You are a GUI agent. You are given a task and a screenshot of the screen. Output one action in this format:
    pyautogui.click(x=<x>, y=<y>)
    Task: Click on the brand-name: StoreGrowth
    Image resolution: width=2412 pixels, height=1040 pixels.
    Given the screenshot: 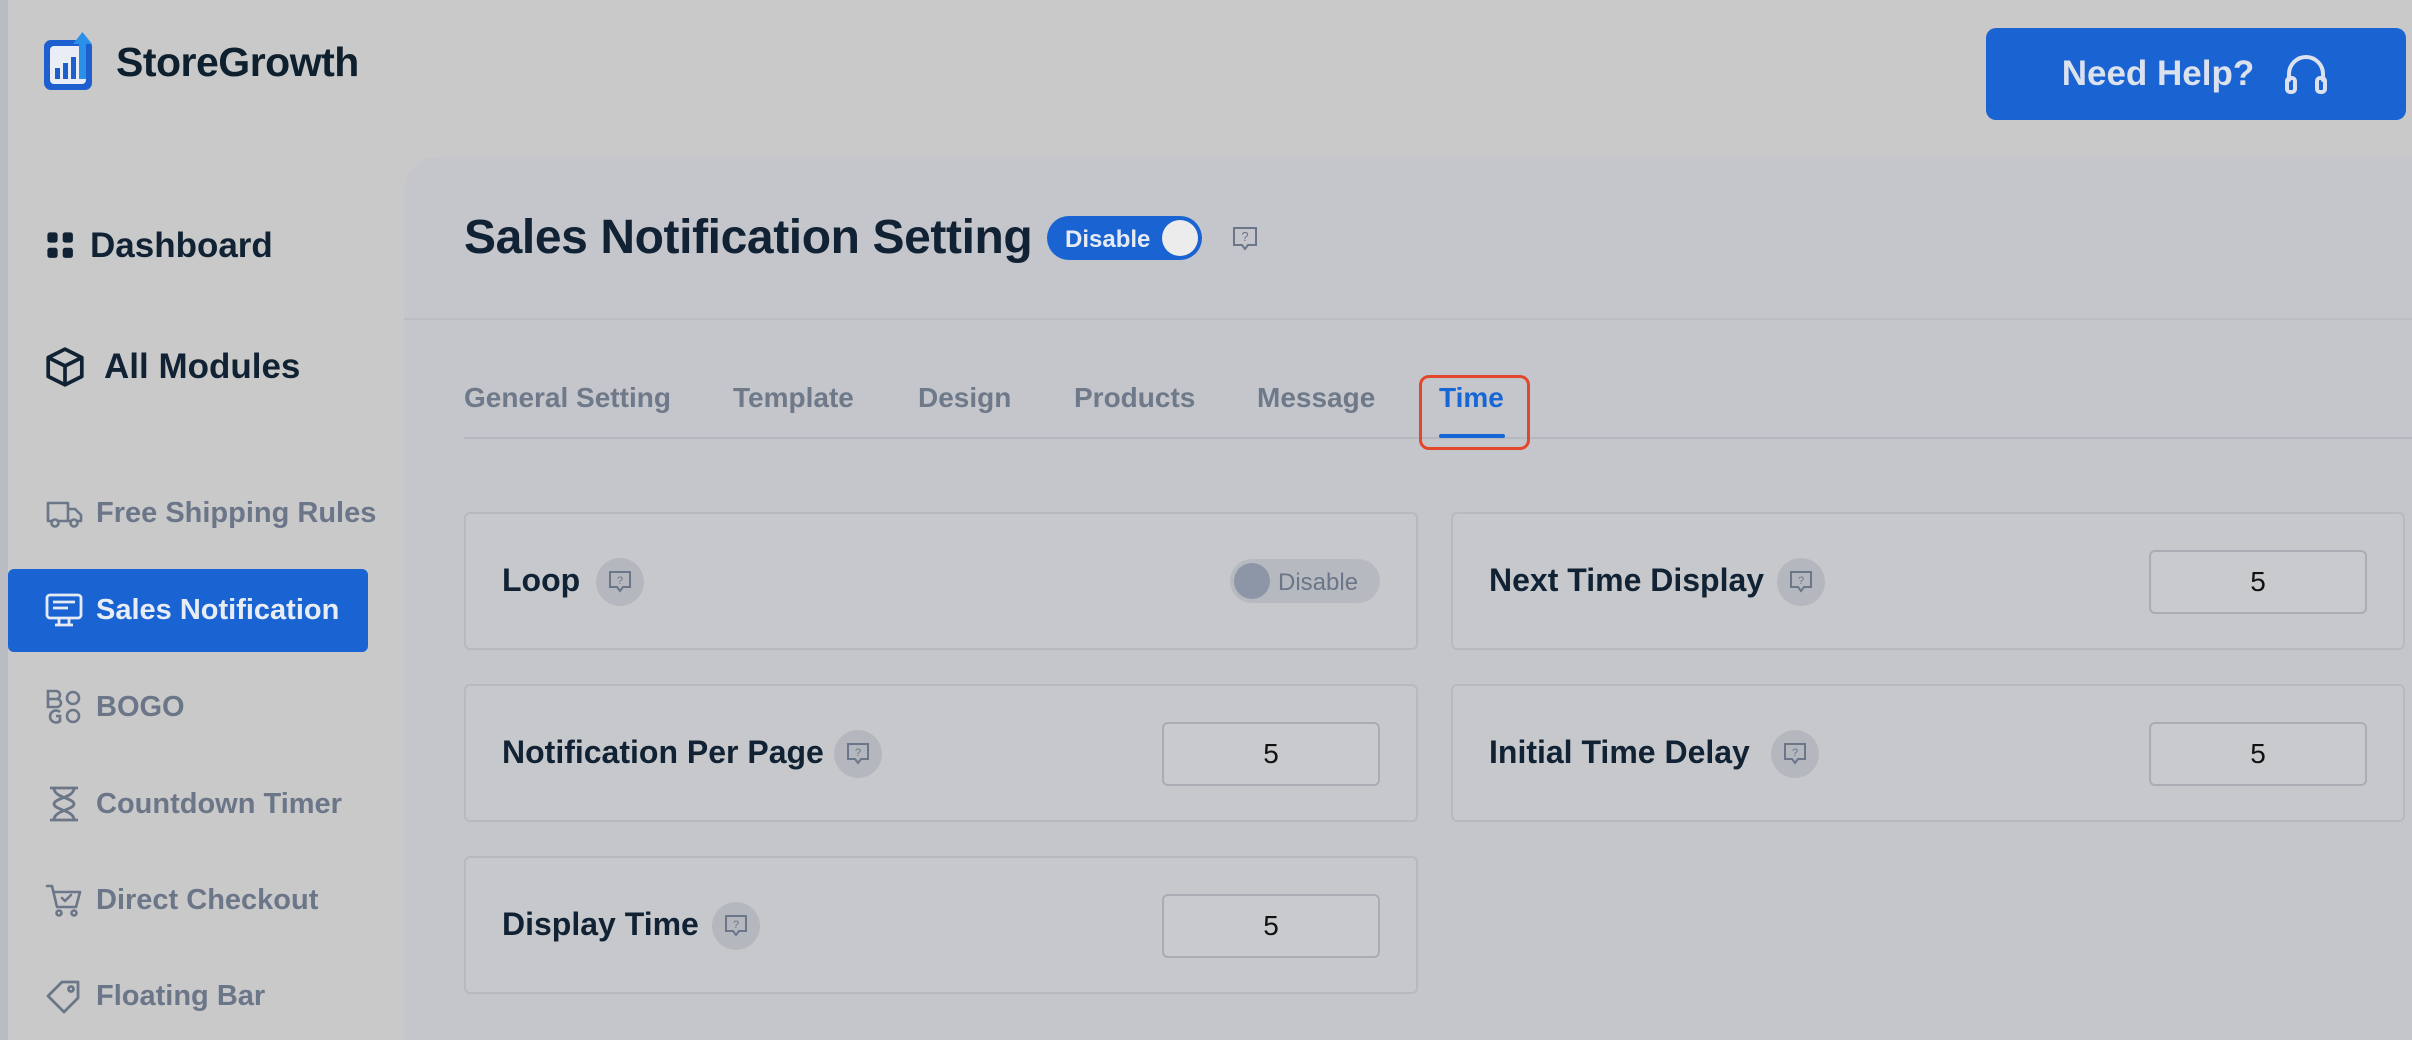 What is the action you would take?
    pyautogui.click(x=237, y=61)
    